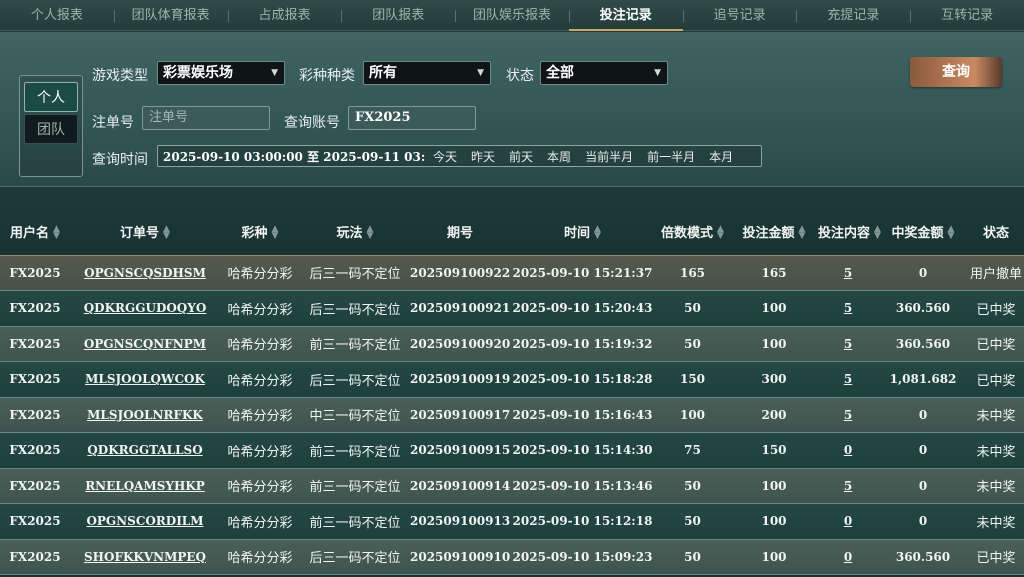 The height and width of the screenshot is (577, 1024). Describe the element at coordinates (625, 15) in the screenshot. I see `tab-5: 投注记录` at that location.